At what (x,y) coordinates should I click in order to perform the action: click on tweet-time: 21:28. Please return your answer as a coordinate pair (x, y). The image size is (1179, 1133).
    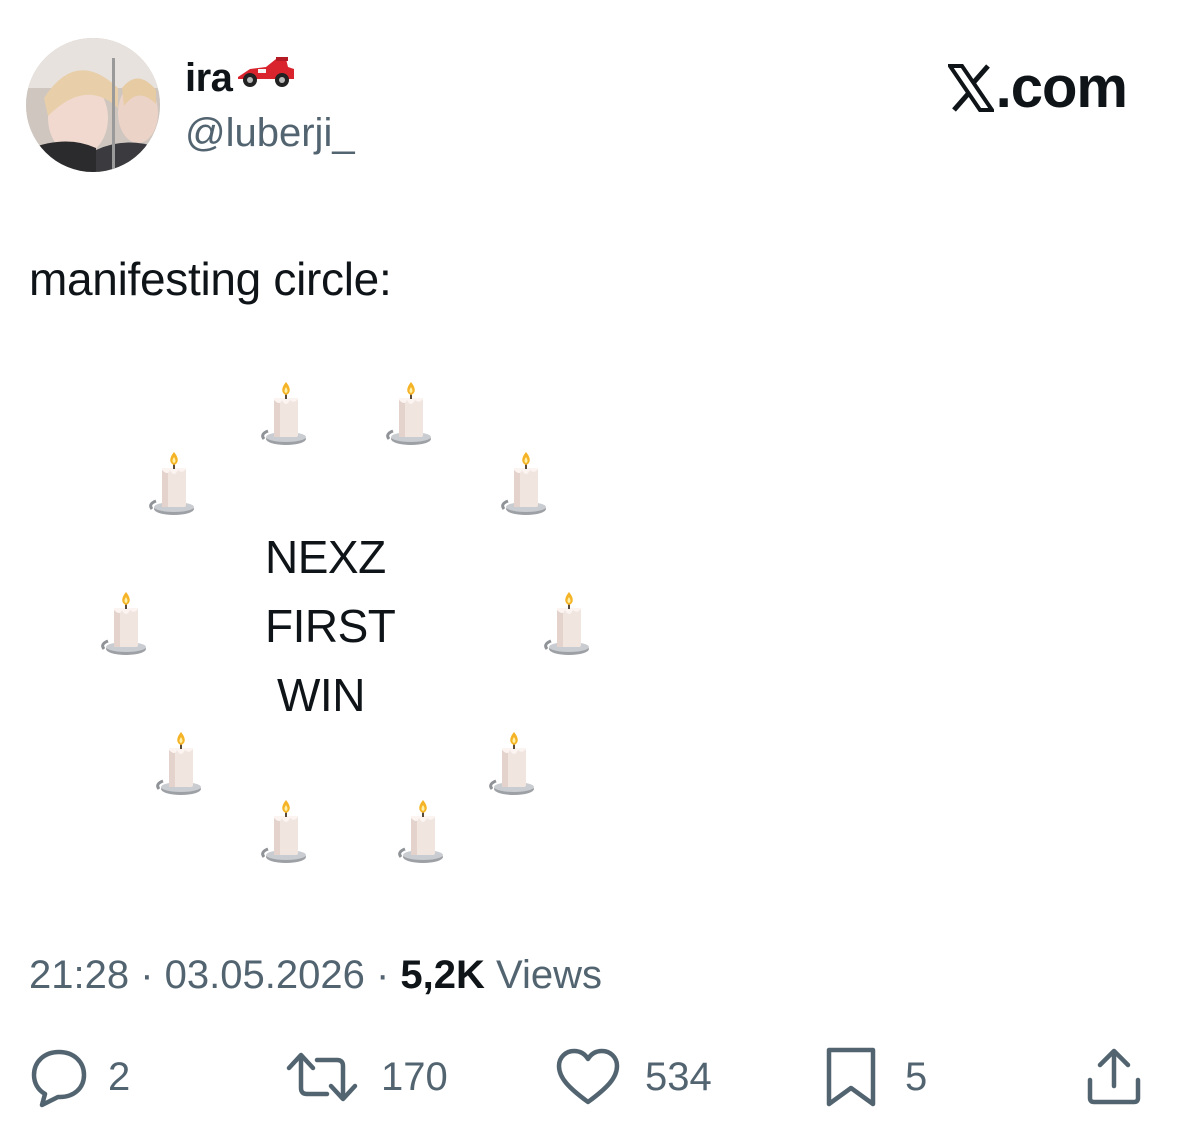
    Looking at the image, I should click on (79, 975).